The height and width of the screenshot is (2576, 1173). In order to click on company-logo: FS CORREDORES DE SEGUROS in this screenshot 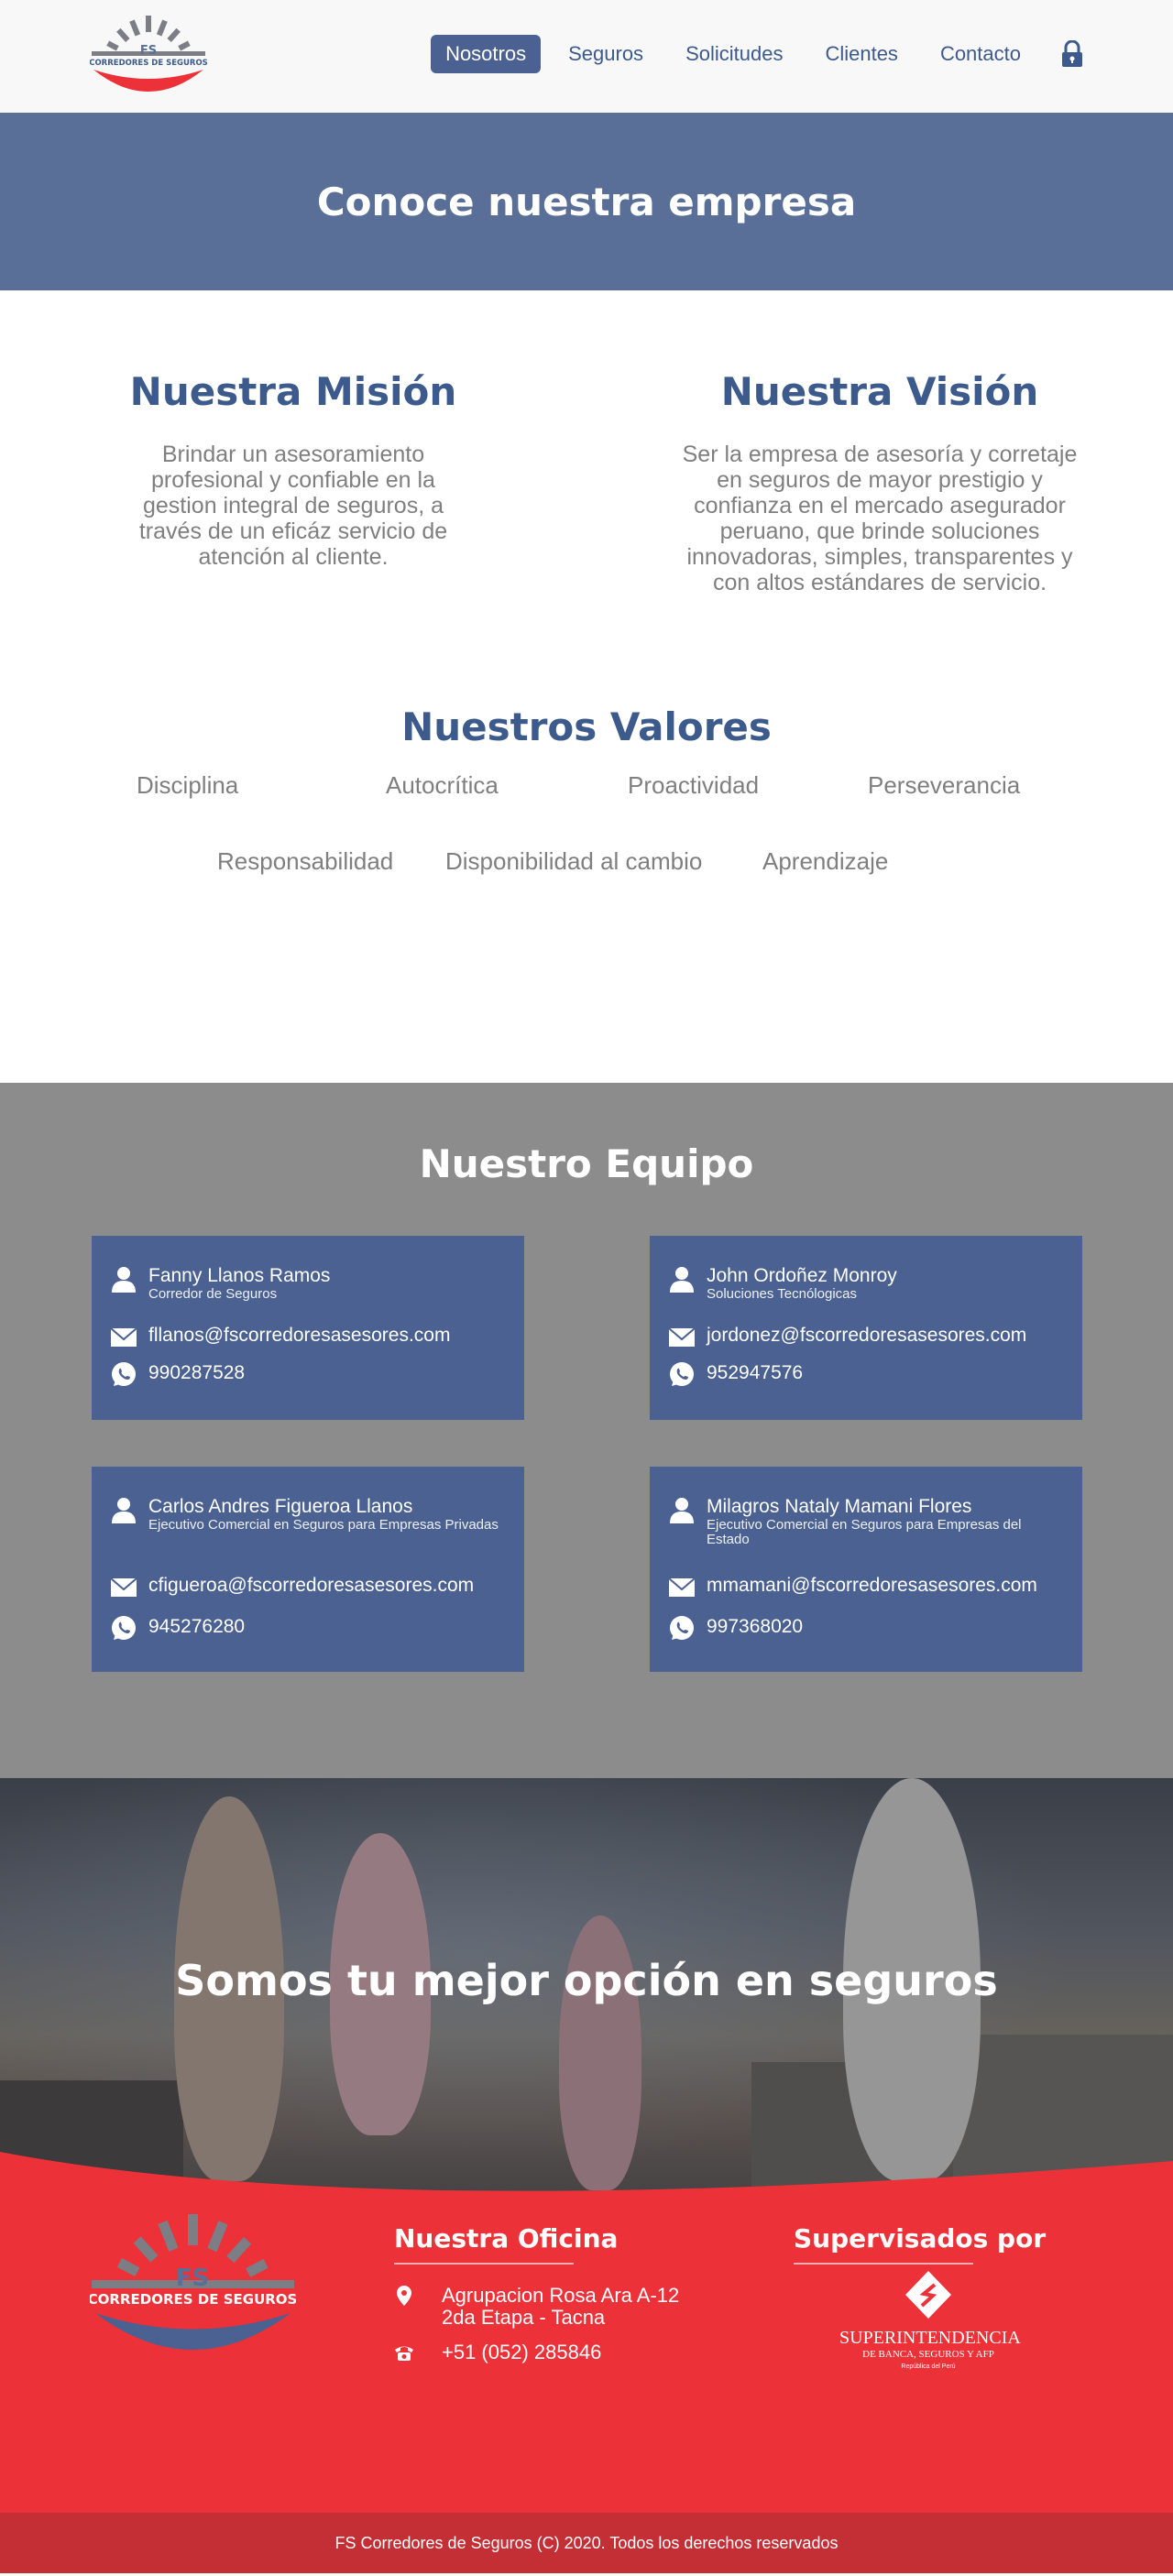, I will do `click(148, 56)`.